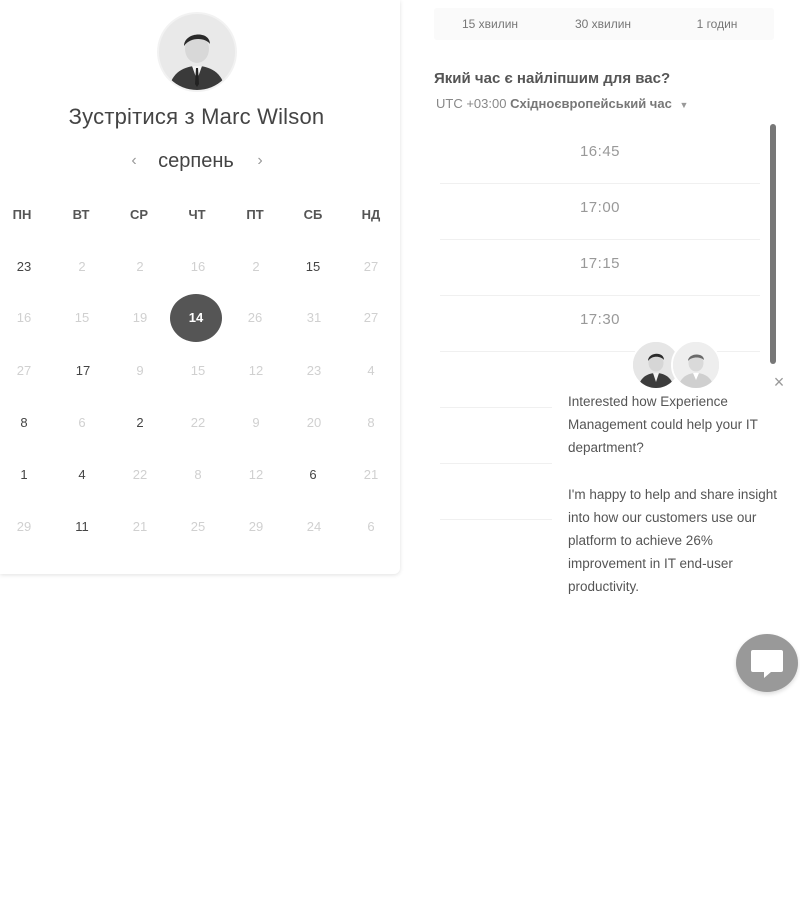  I want to click on chevron-left-icon: ‹, so click(134, 161).